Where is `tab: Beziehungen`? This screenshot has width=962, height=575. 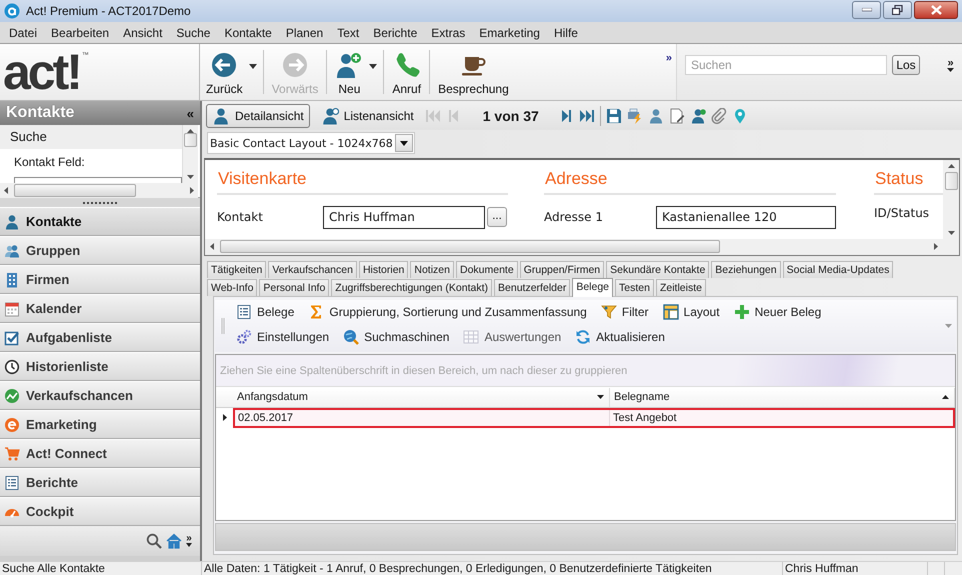
tab: Beziehungen is located at coordinates (746, 269).